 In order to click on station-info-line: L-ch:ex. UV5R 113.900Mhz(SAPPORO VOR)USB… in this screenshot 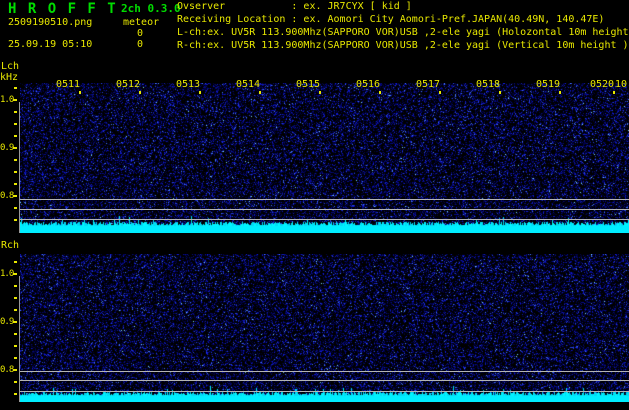, I will do `click(403, 32)`.